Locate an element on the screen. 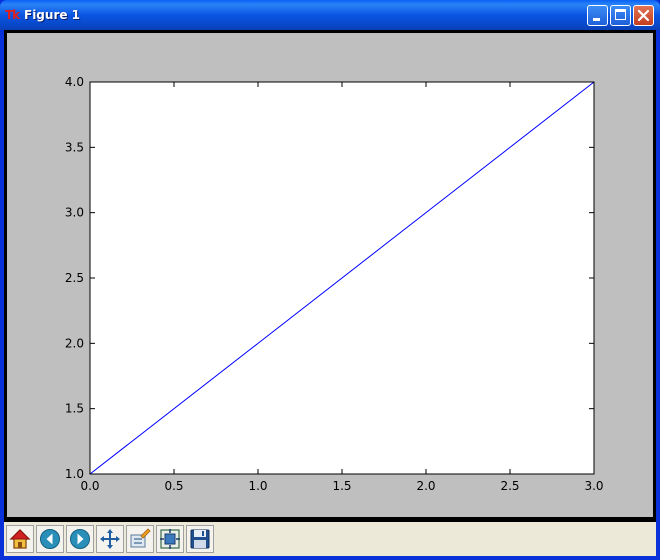  title-bar: Tk Figure 1 is located at coordinates (330, 15).